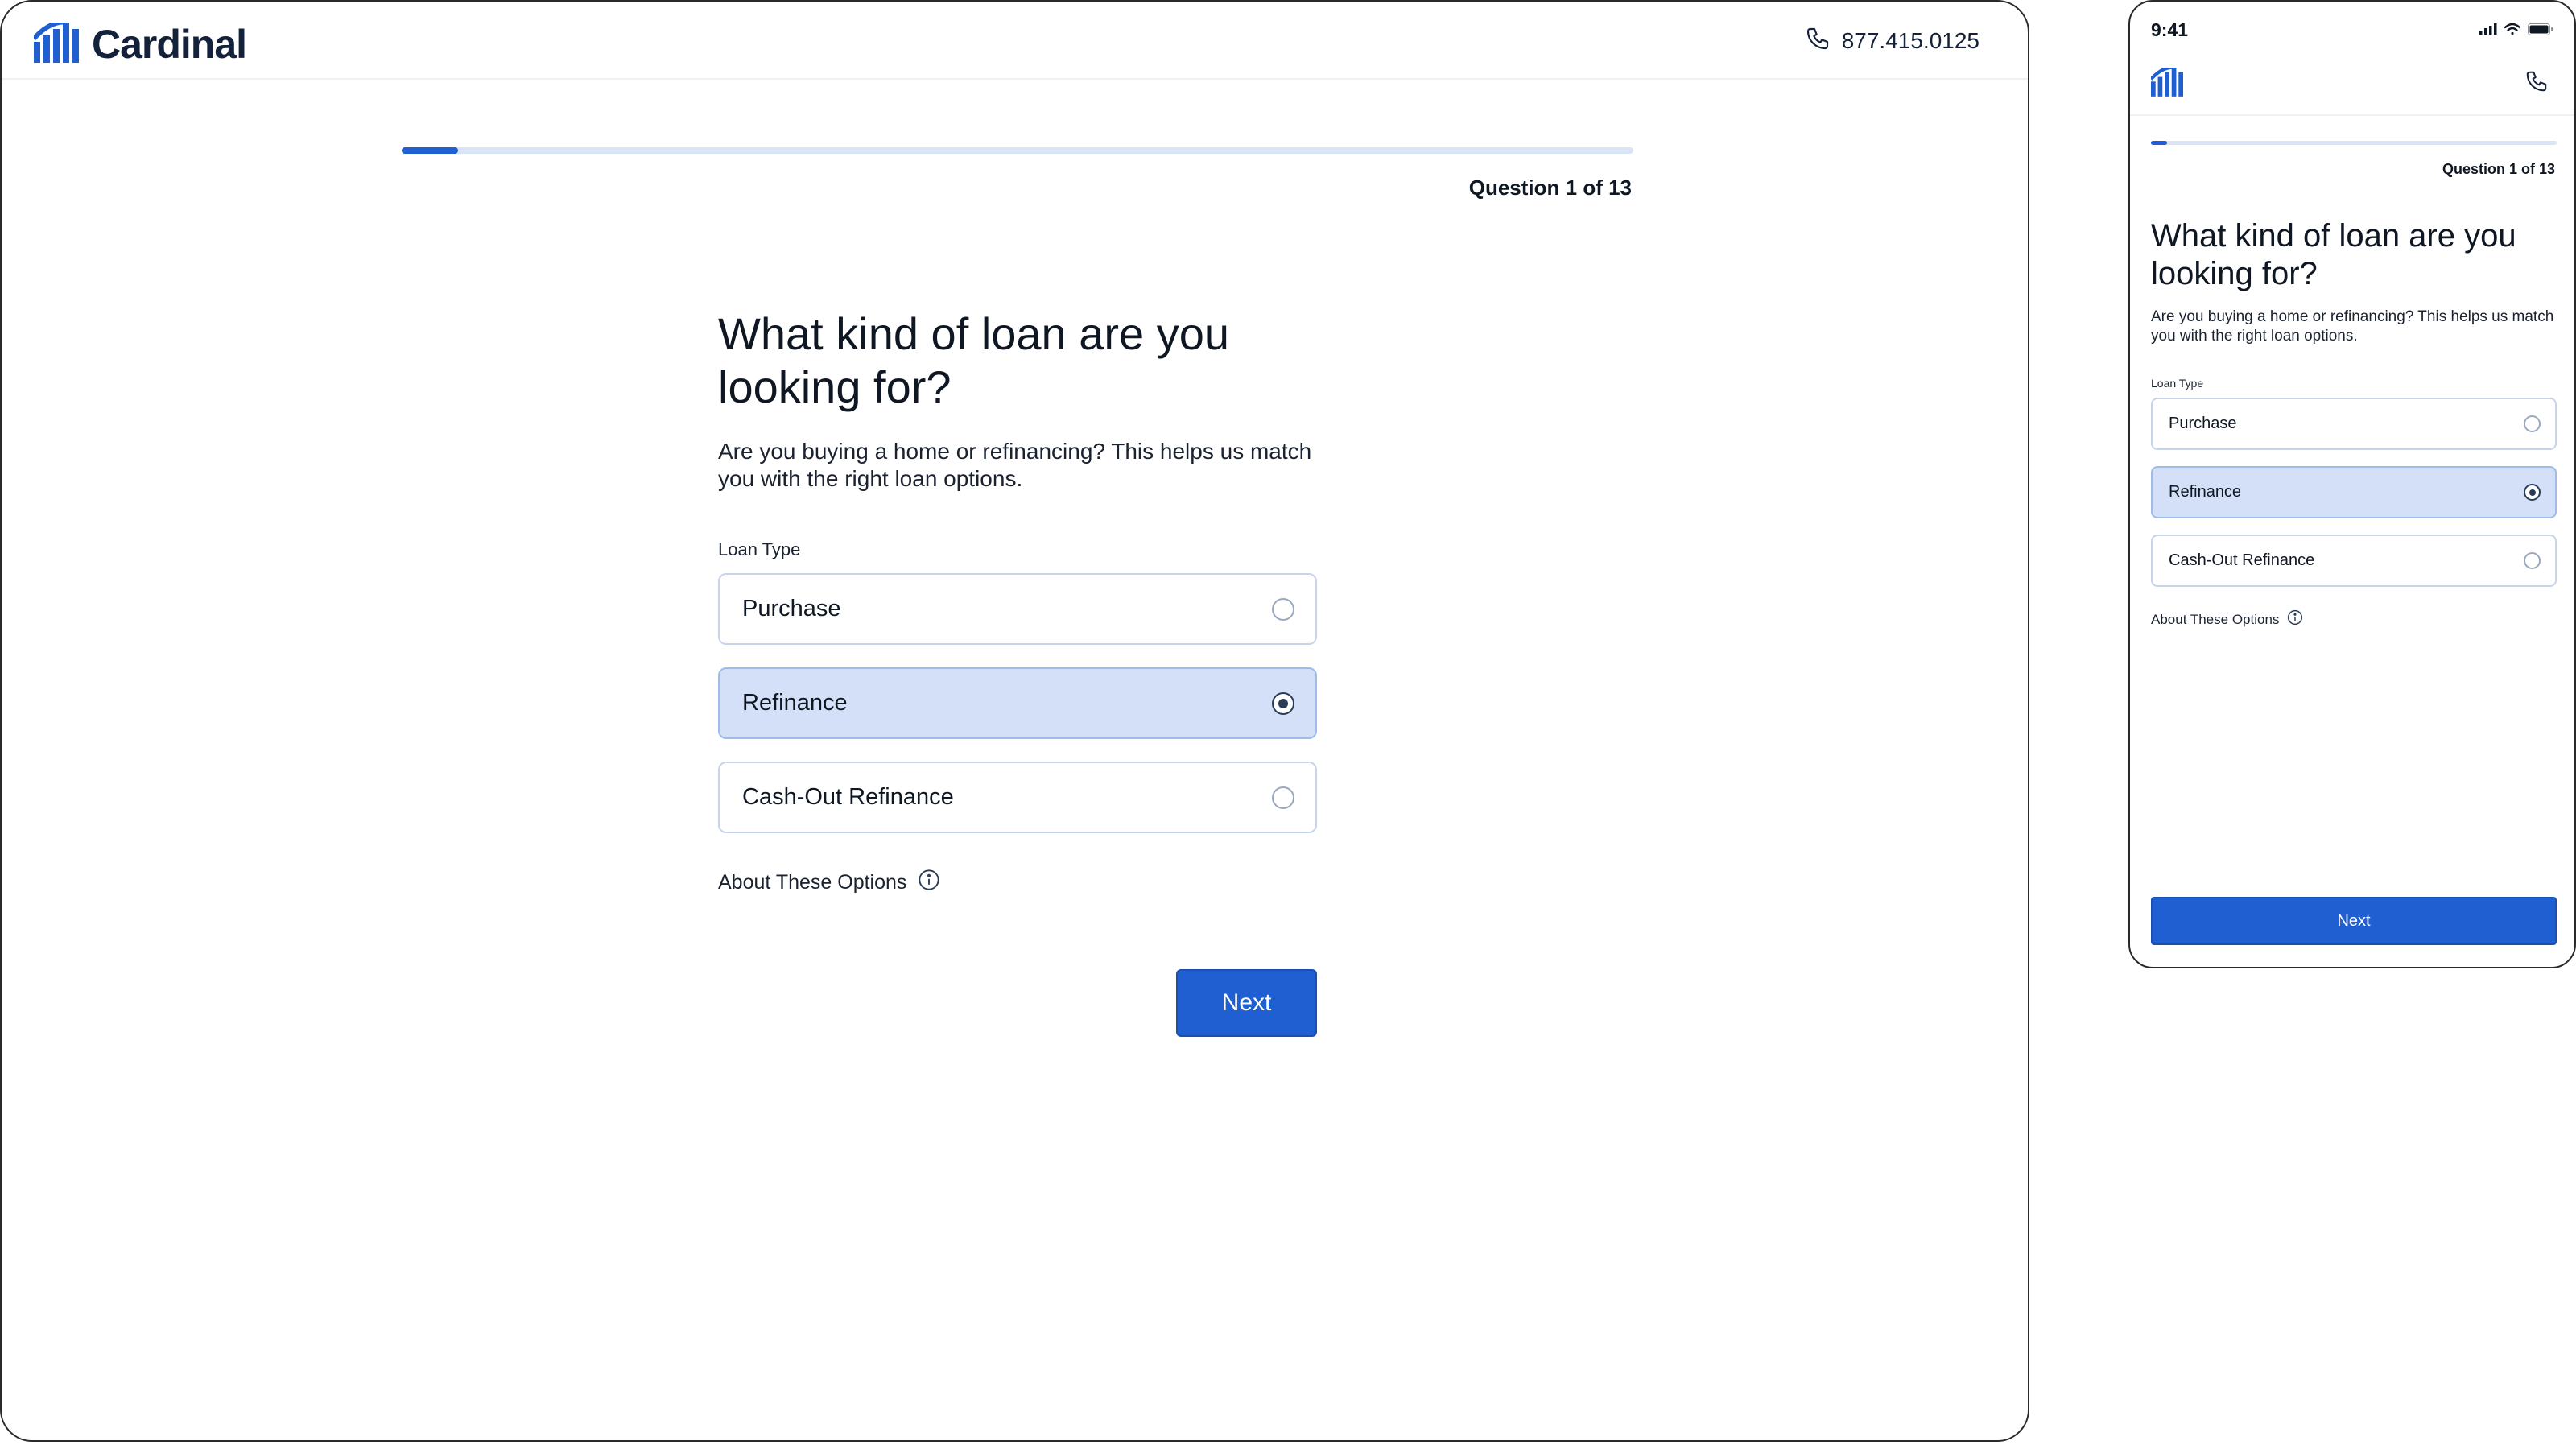 Image resolution: width=2576 pixels, height=1445 pixels. I want to click on site-header: Cardinal 877.415.0125, so click(1015, 41).